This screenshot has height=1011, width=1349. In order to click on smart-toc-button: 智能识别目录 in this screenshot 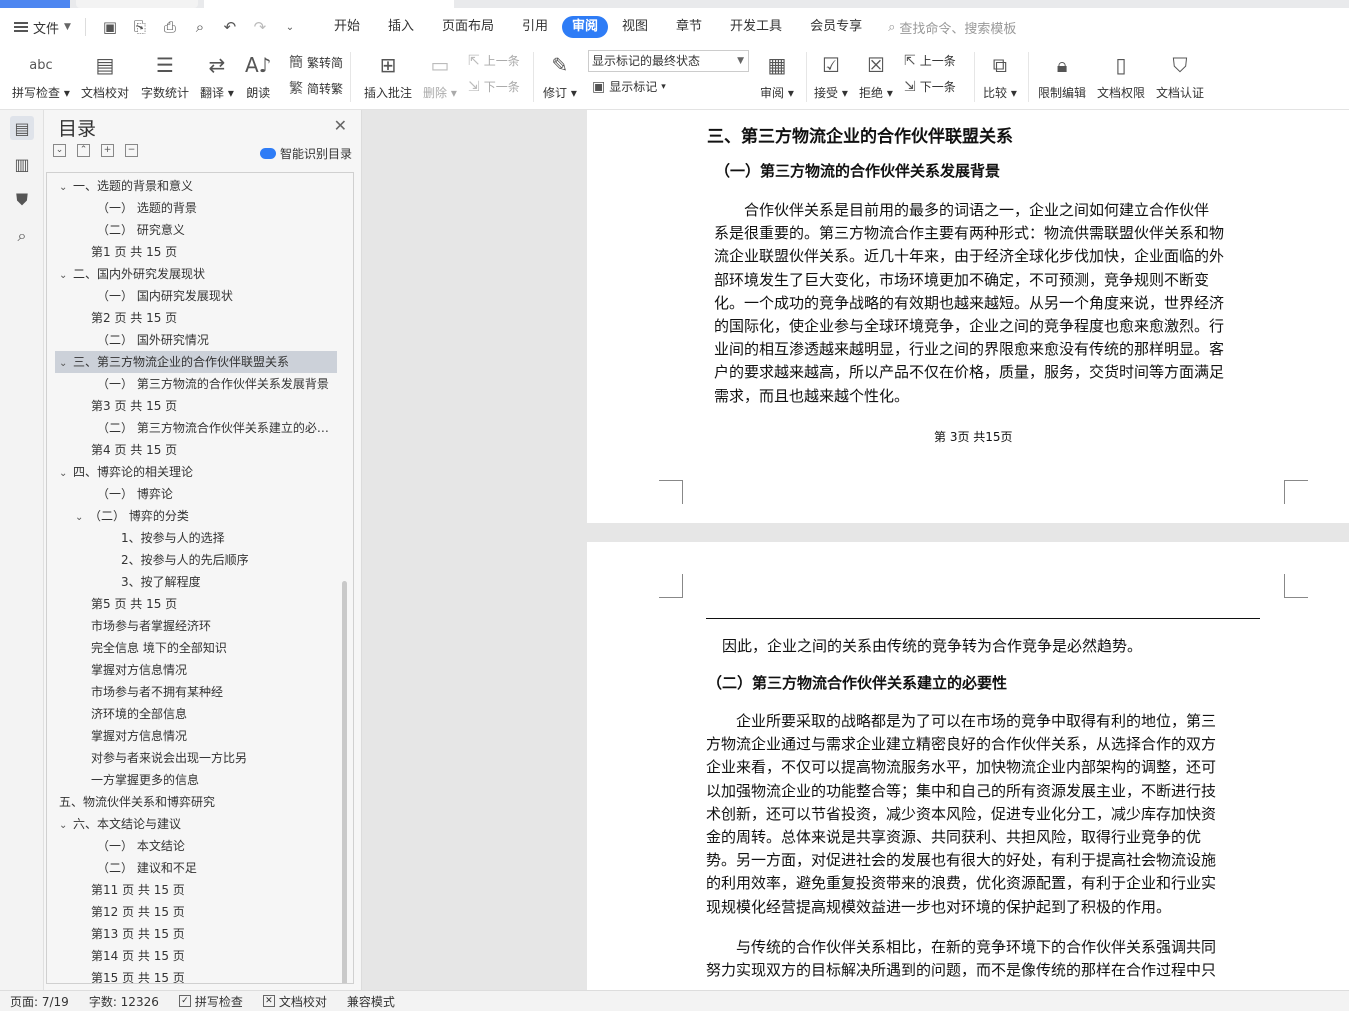, I will do `click(305, 153)`.